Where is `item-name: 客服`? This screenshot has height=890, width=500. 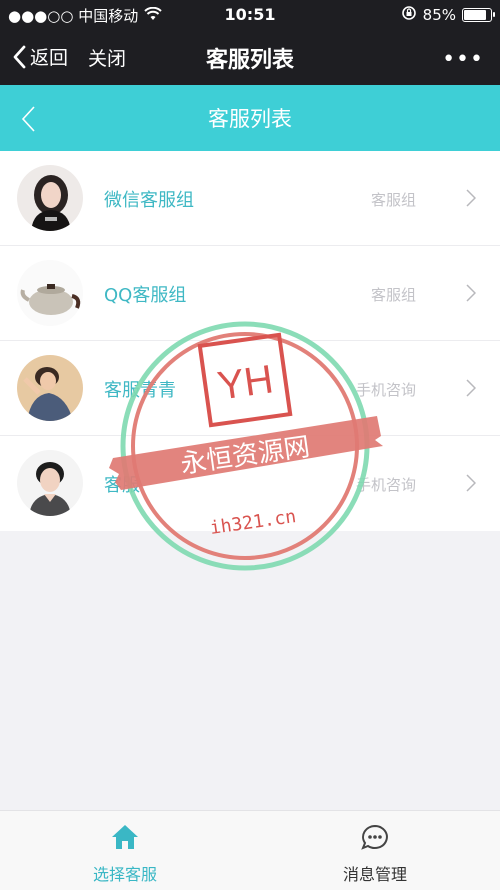
item-name: 客服 is located at coordinates (122, 485).